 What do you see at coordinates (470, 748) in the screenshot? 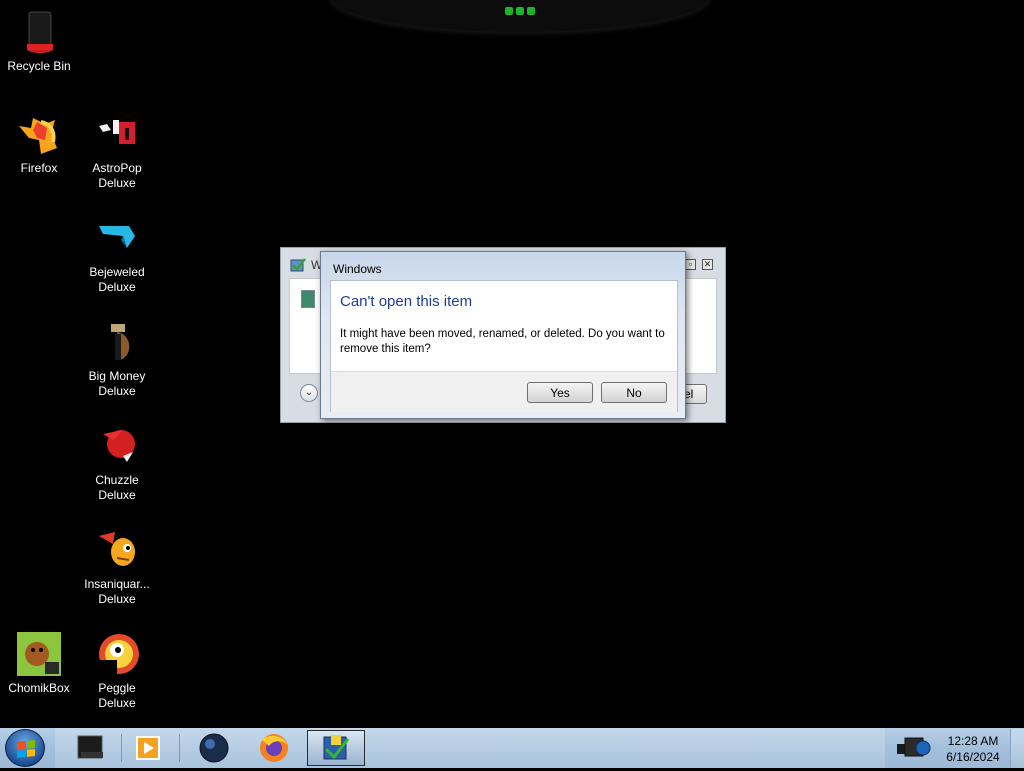
I see `taskbar-buttons` at bounding box center [470, 748].